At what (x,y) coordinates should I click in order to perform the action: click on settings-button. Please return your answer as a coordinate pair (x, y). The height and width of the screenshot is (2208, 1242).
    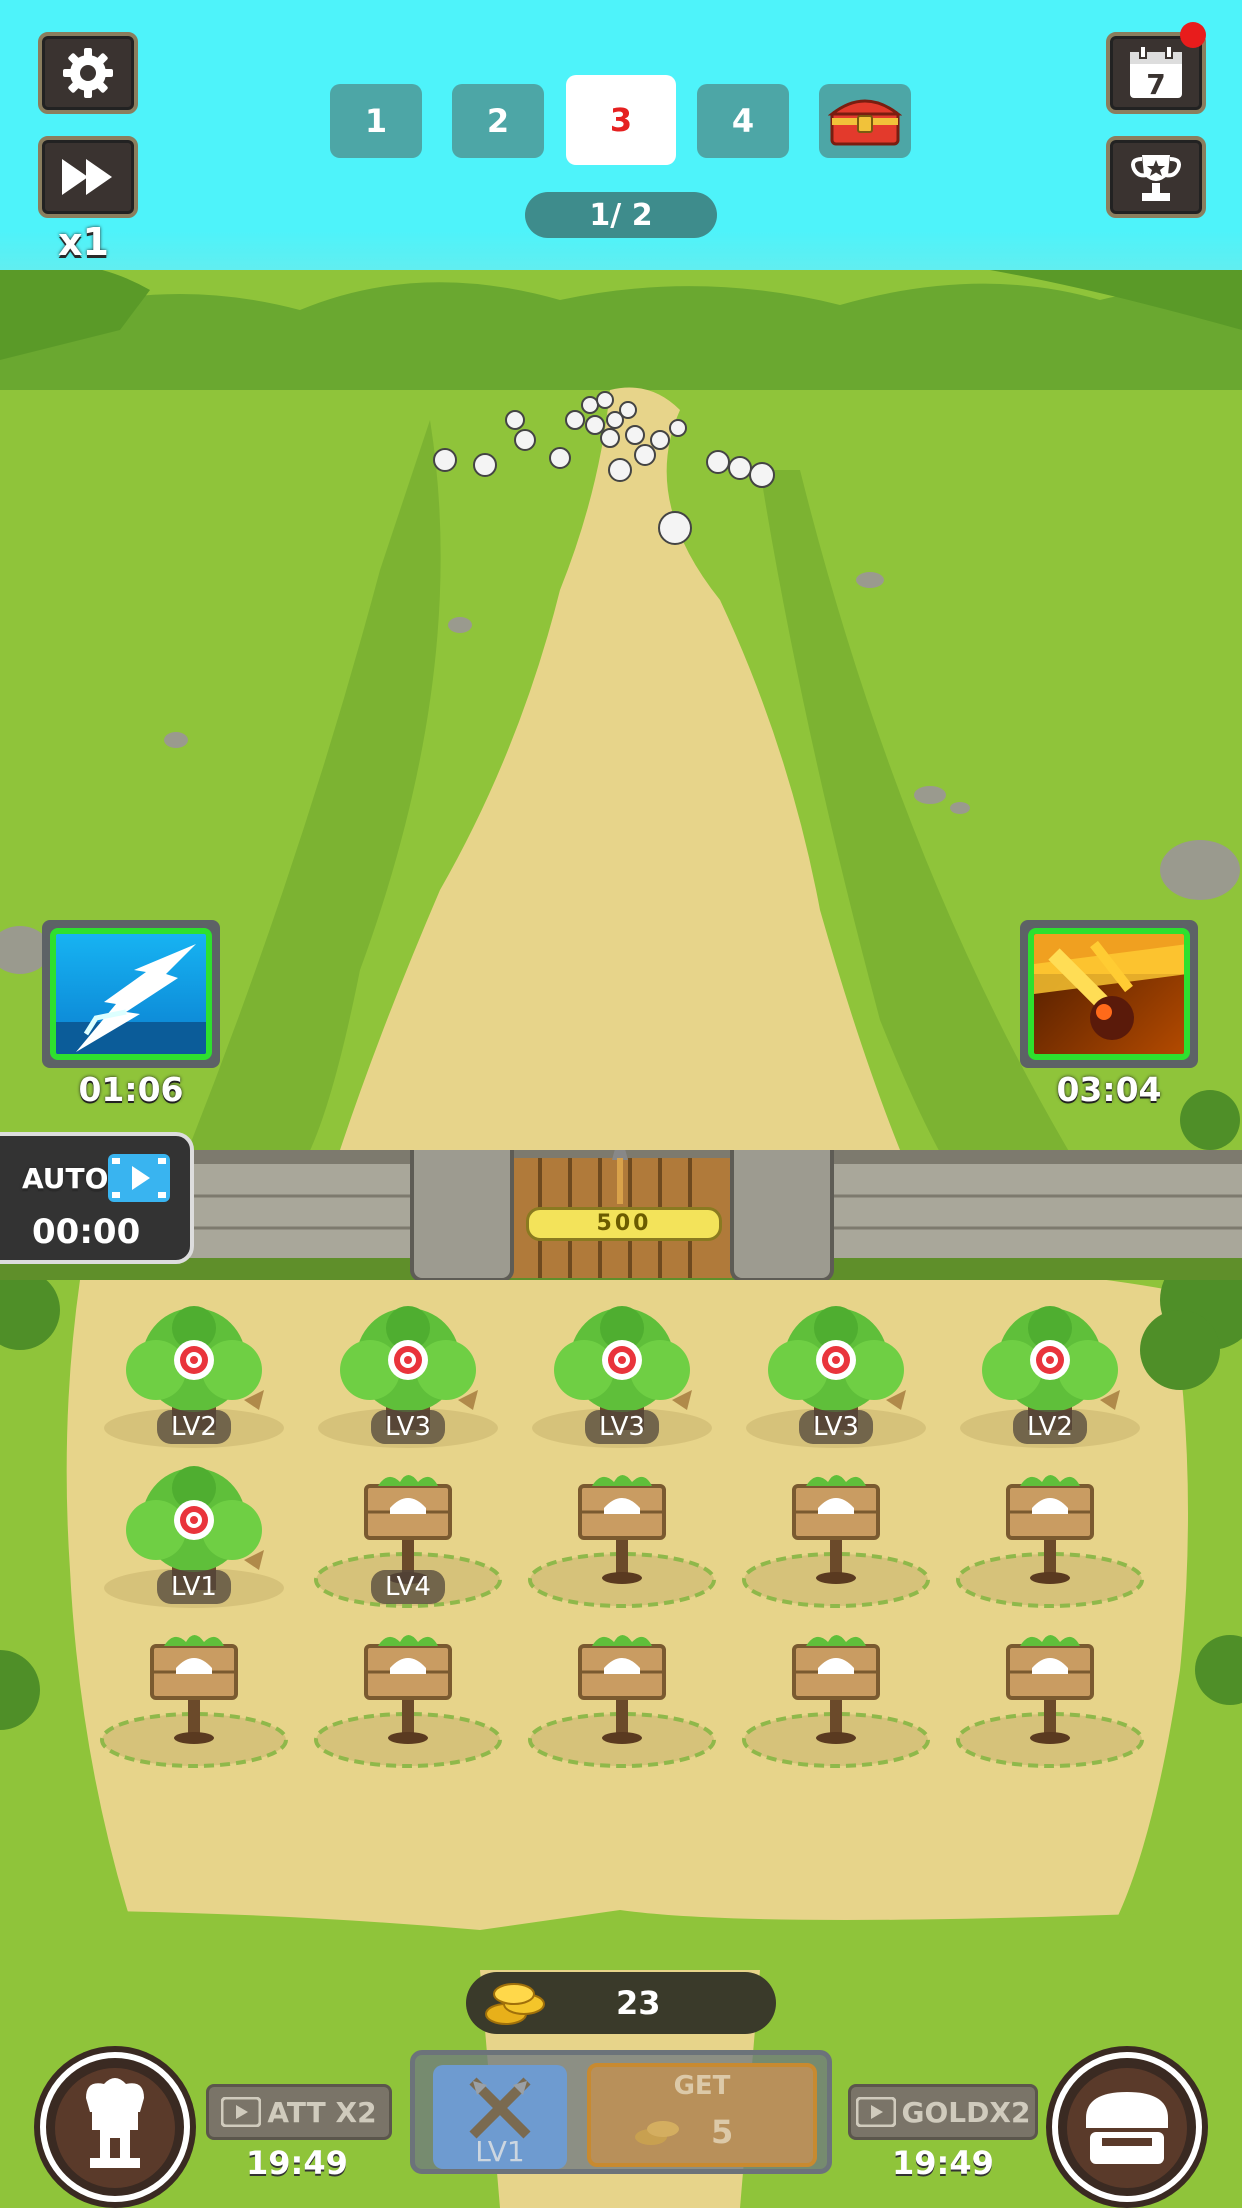
    Looking at the image, I should click on (88, 73).